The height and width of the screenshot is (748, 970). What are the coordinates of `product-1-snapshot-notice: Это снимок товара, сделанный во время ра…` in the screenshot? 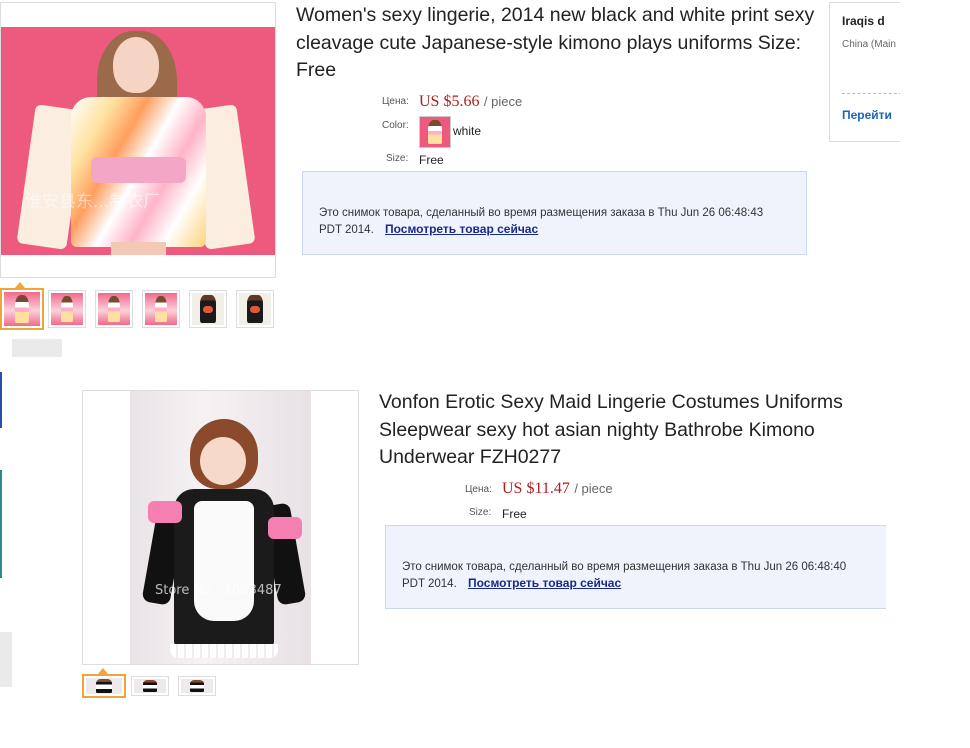 It's located at (554, 213).